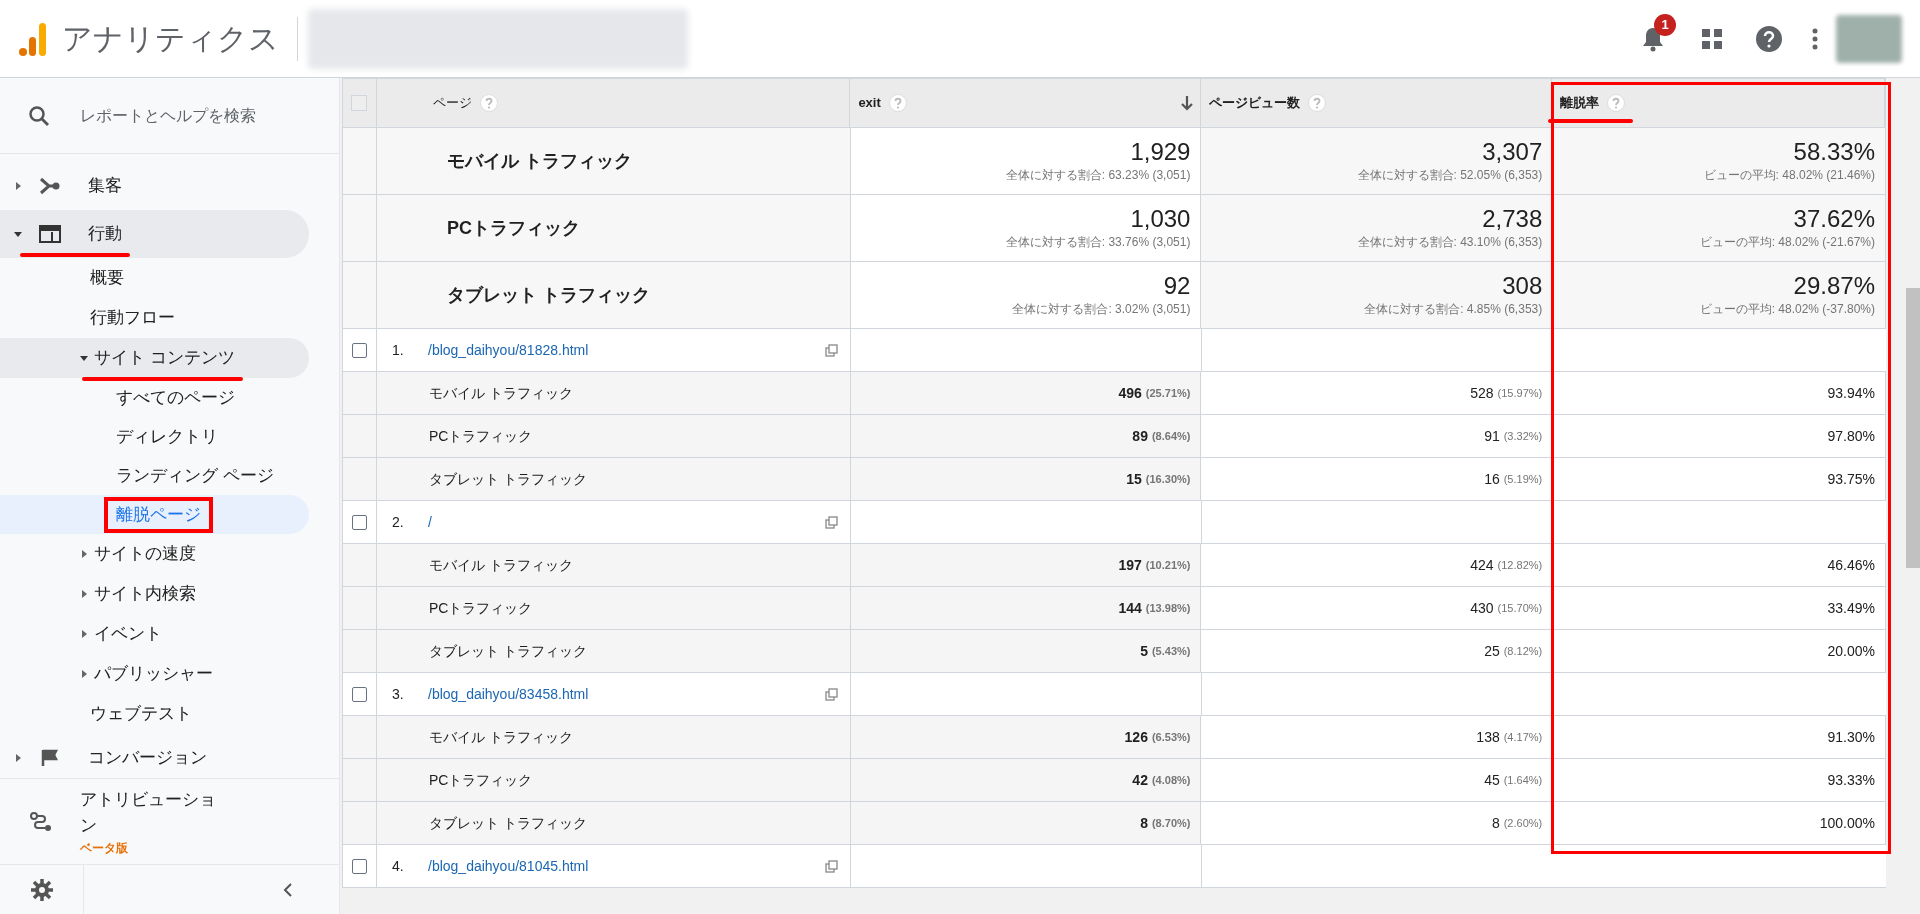  What do you see at coordinates (869, 103) in the screenshot?
I see `column-header-label: exit` at bounding box center [869, 103].